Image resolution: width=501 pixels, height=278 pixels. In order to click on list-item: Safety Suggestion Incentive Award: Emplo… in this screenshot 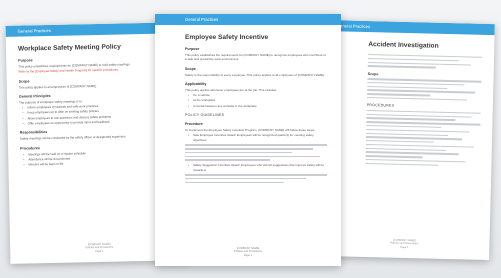, I will do `click(257, 167)`.